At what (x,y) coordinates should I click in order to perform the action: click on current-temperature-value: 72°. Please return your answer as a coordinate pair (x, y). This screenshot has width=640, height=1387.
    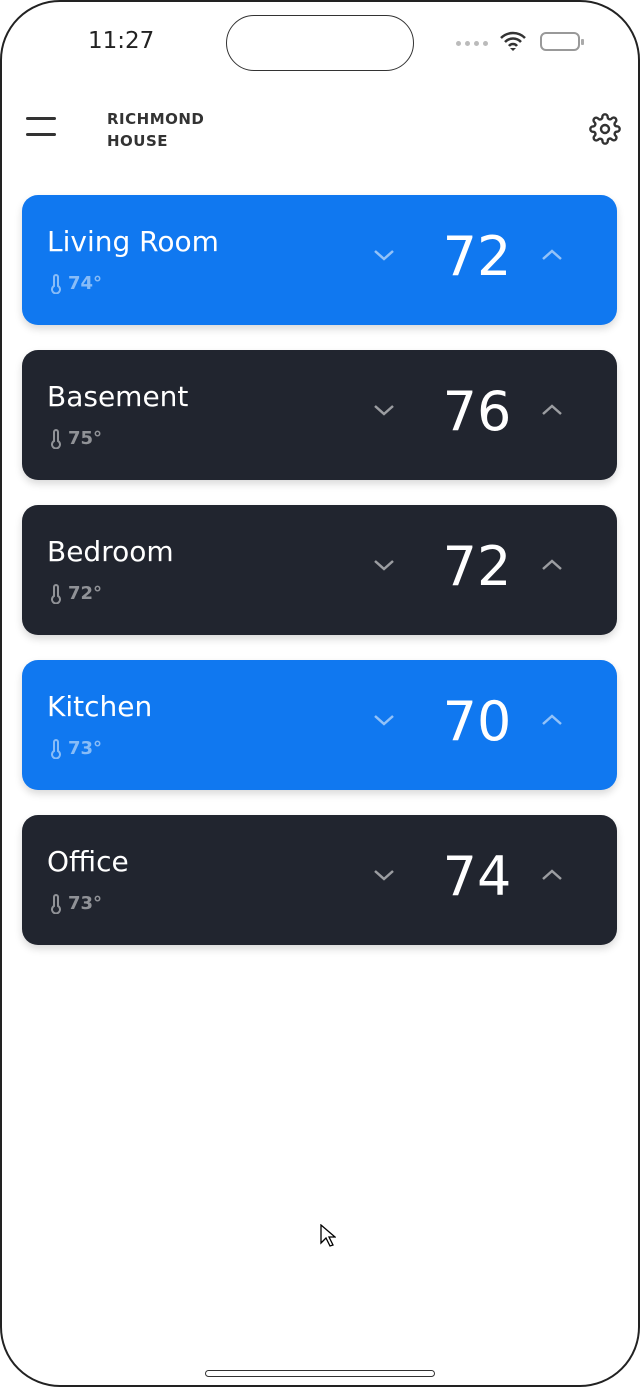
    Looking at the image, I should click on (85, 593).